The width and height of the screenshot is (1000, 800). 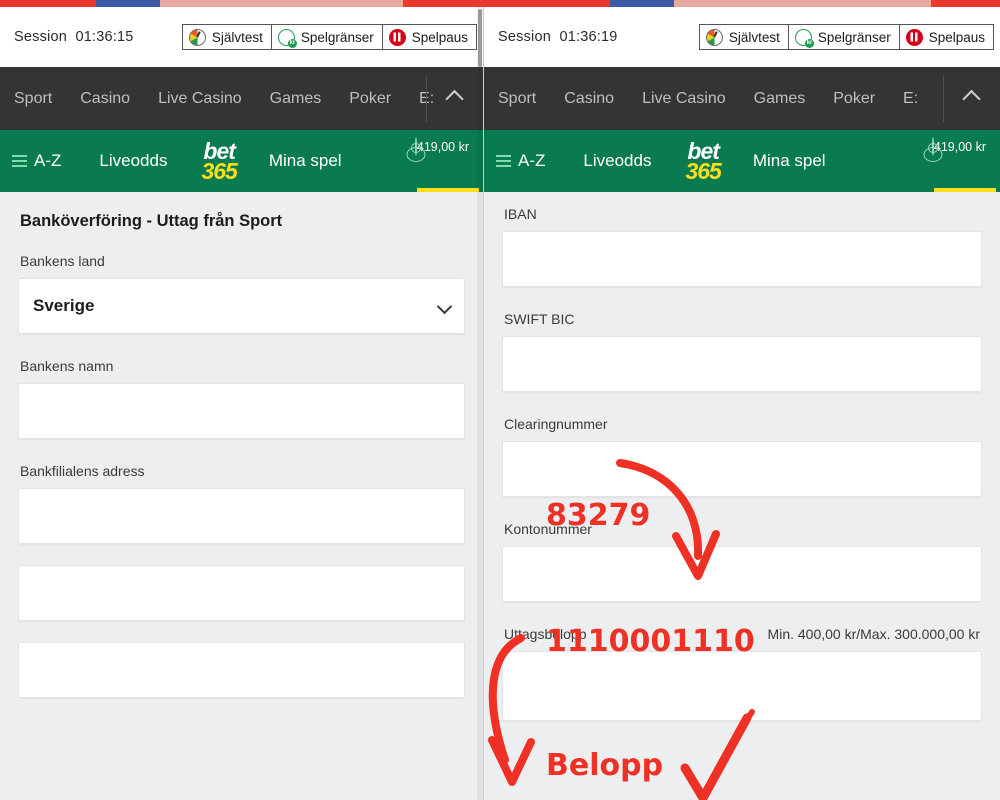 What do you see at coordinates (151, 221) in the screenshot?
I see `page-title: Banköverföring - Uttag från Sport` at bounding box center [151, 221].